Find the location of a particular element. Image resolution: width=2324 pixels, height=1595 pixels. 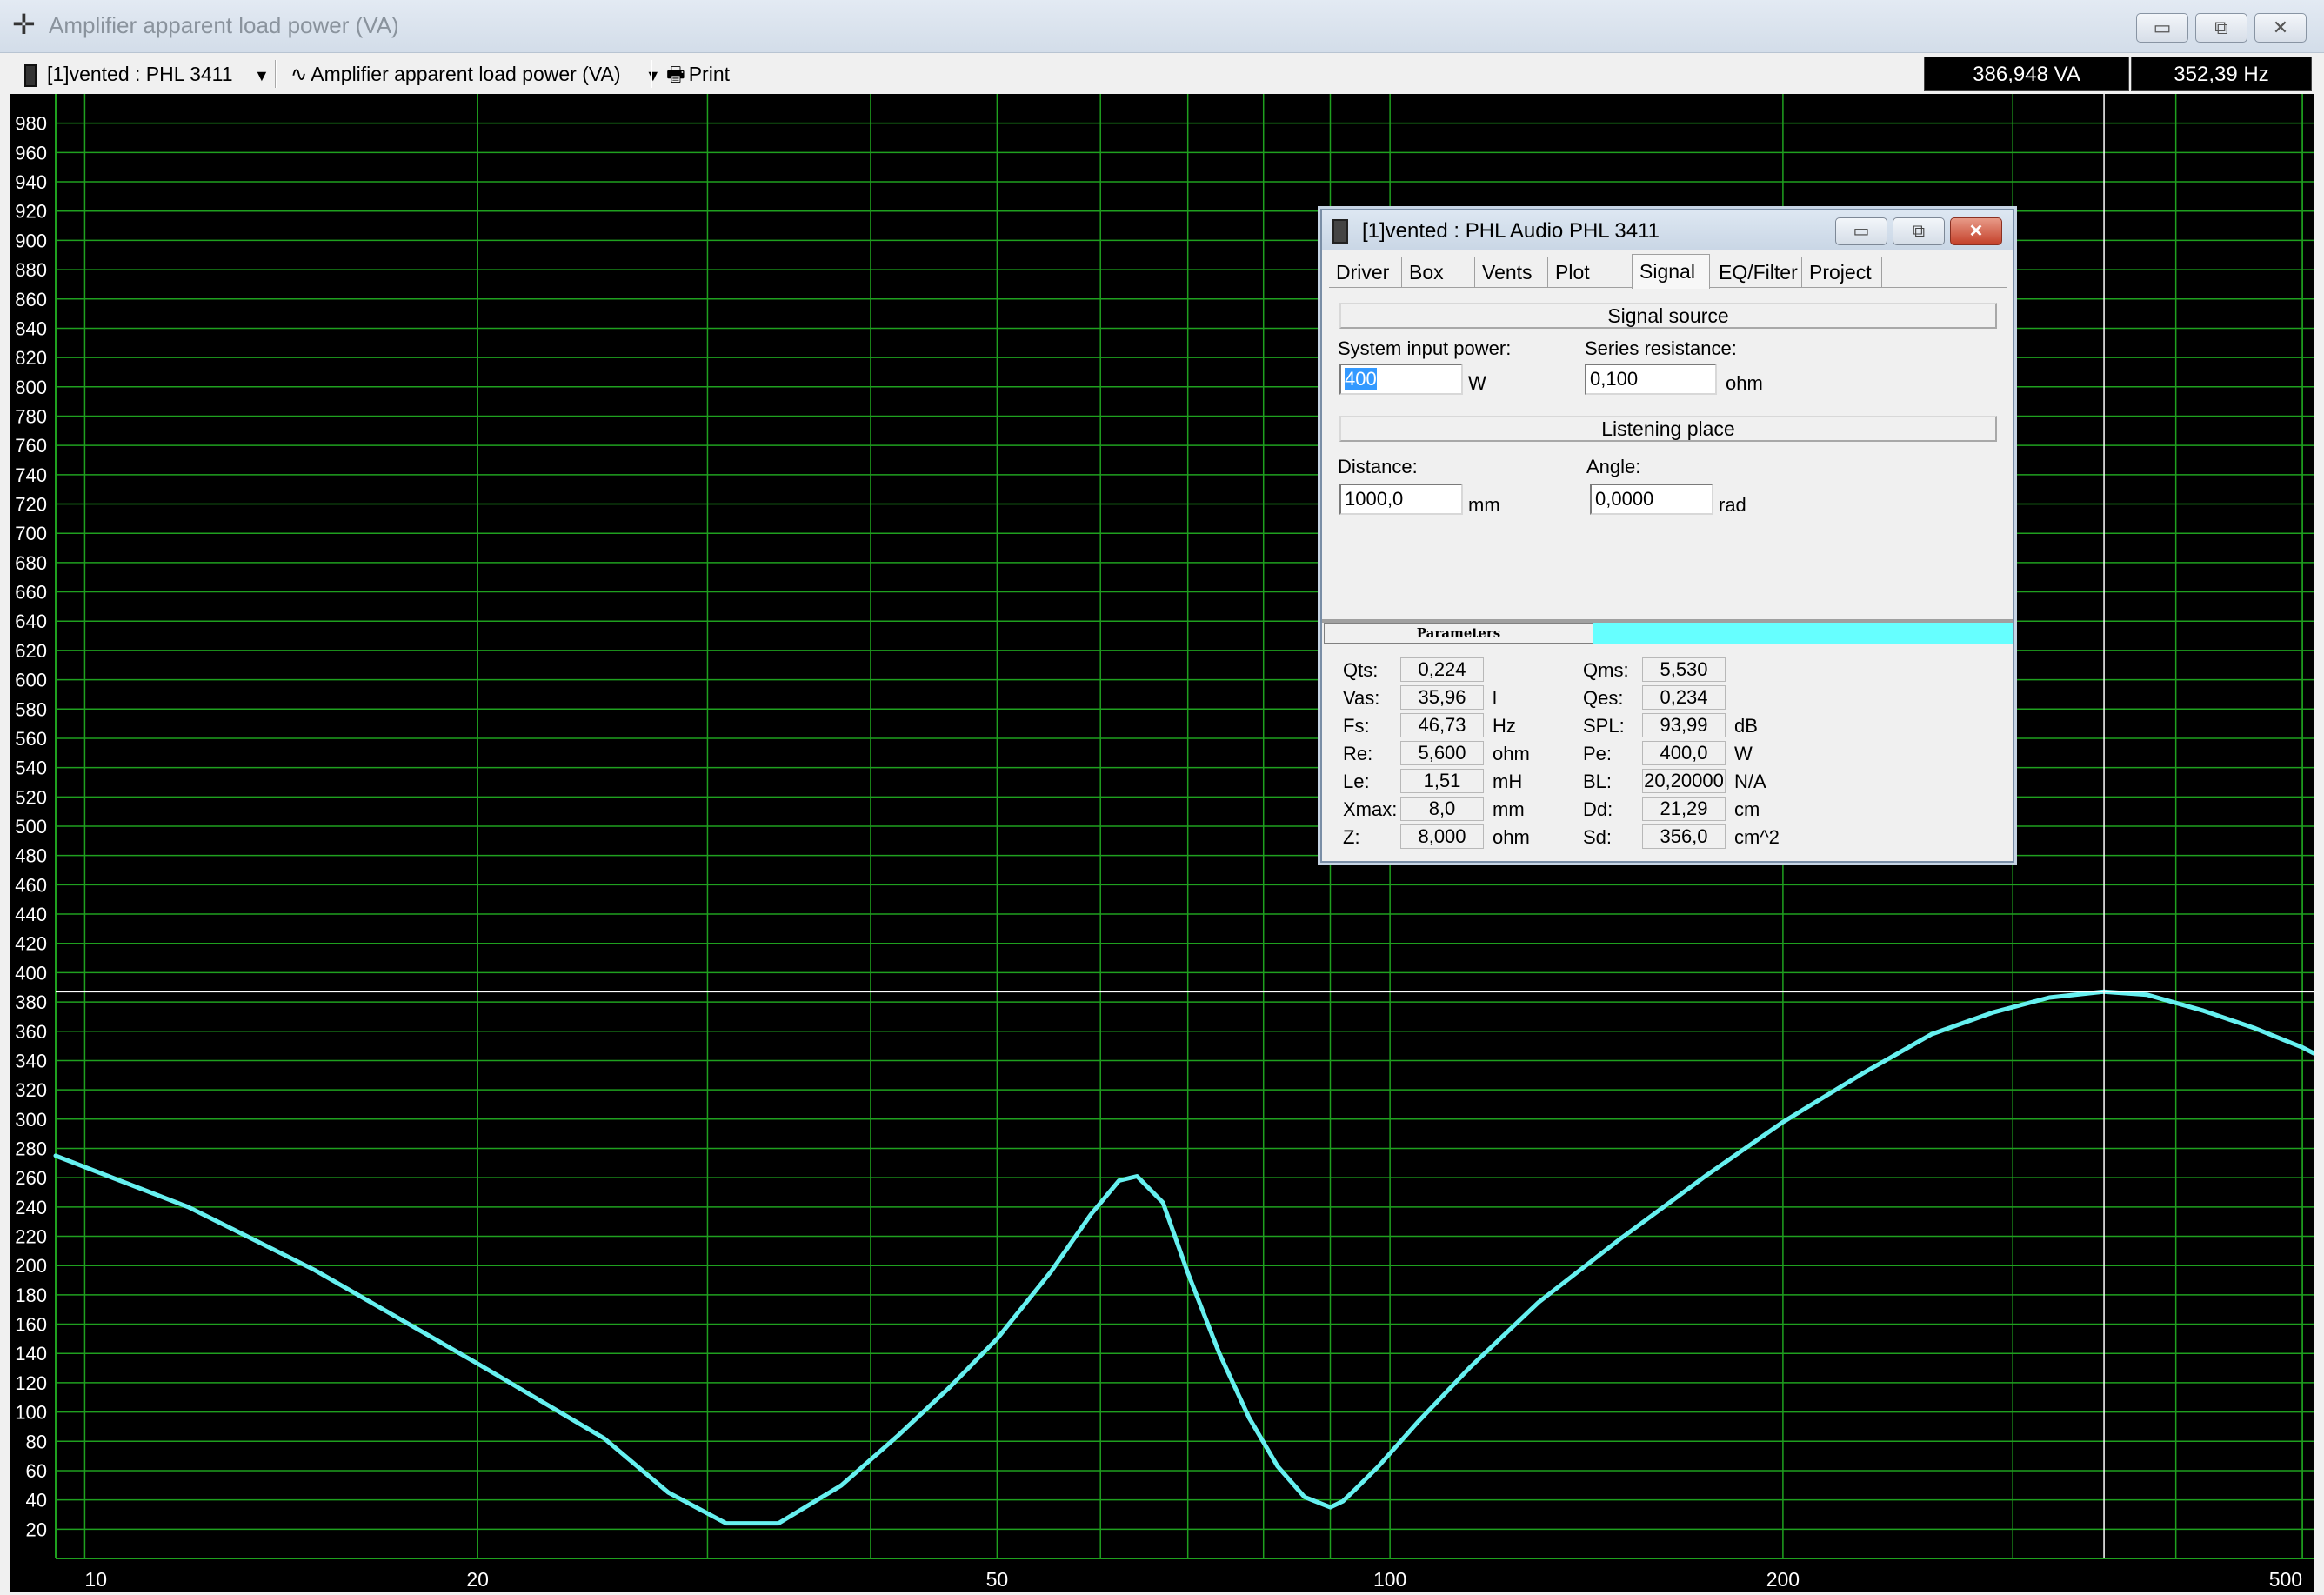

tab-eq-filter: EQ/Filter is located at coordinates (1757, 272).